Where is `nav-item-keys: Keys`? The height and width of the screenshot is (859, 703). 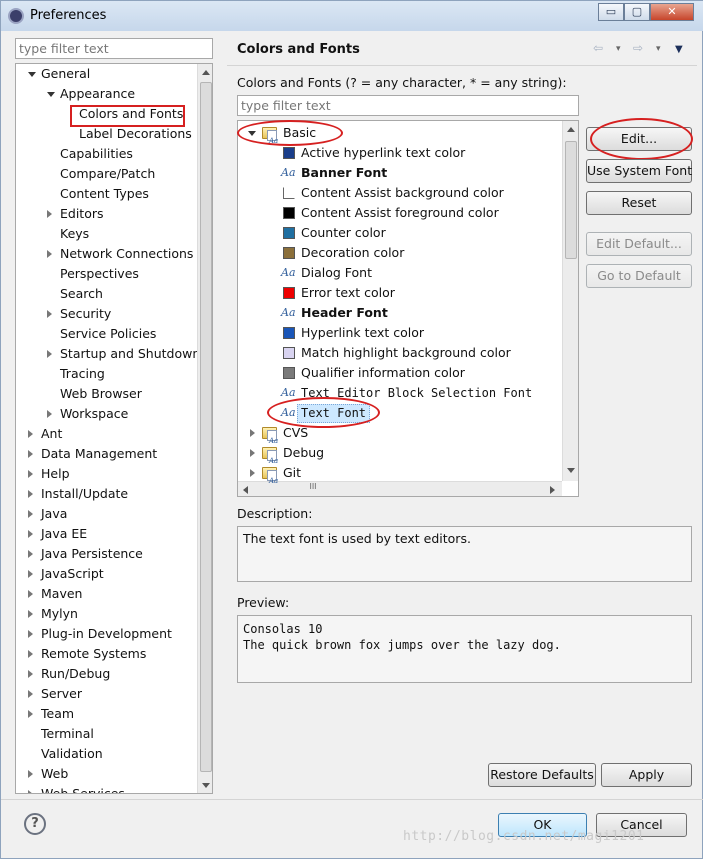 nav-item-keys: Keys is located at coordinates (106, 234).